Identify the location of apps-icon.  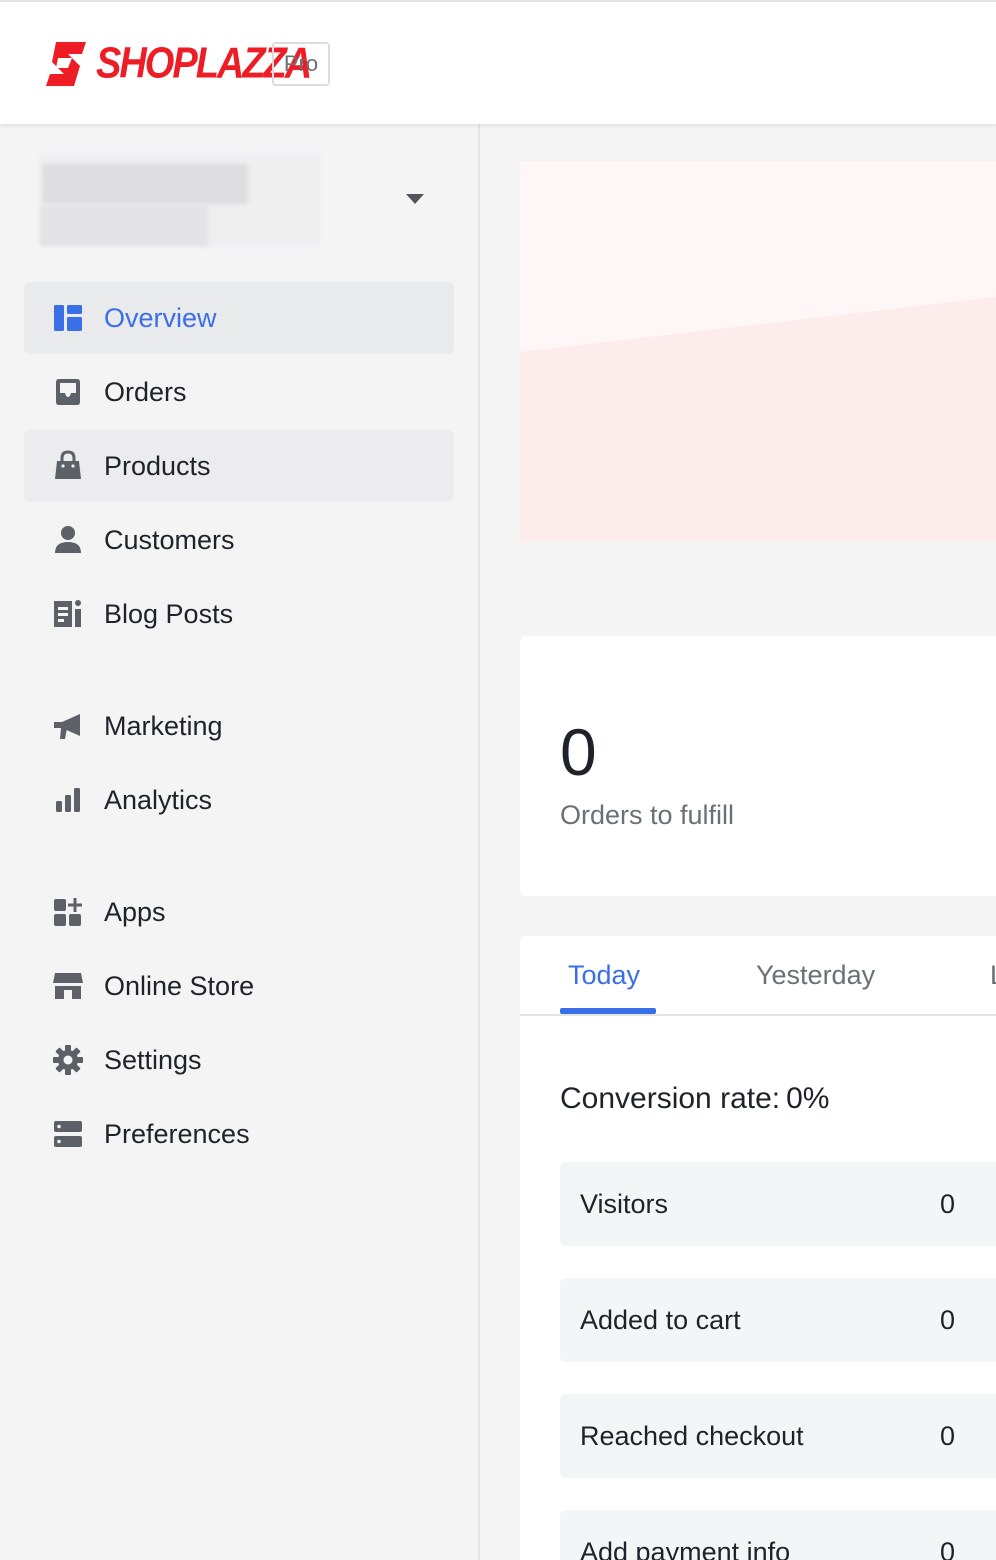
(68, 912).